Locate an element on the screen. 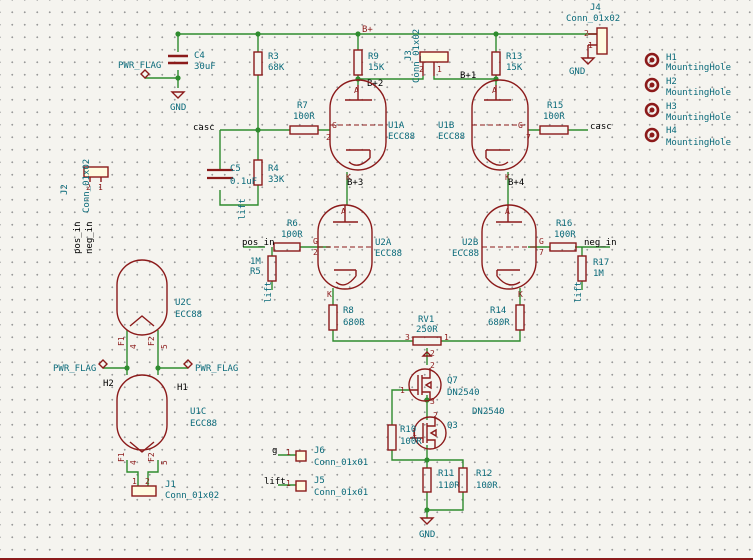 The width and height of the screenshot is (753, 560). svg-text: U1A is located at coordinates (396, 126).